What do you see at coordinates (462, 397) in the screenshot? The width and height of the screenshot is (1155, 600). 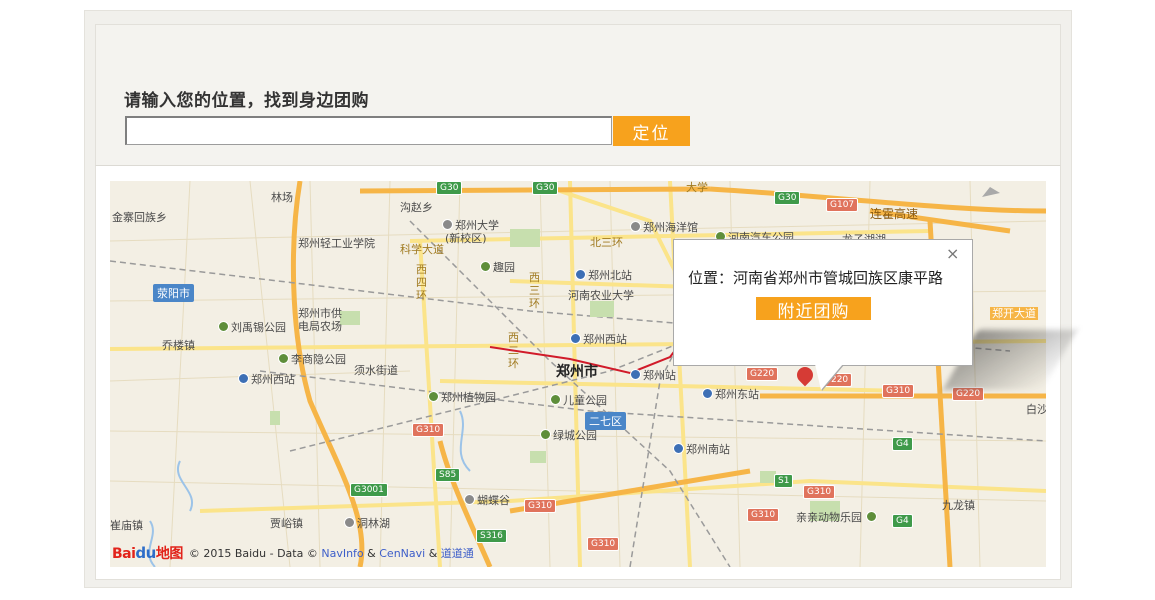 I see `map-label-zzzwy: 郑州植物园` at bounding box center [462, 397].